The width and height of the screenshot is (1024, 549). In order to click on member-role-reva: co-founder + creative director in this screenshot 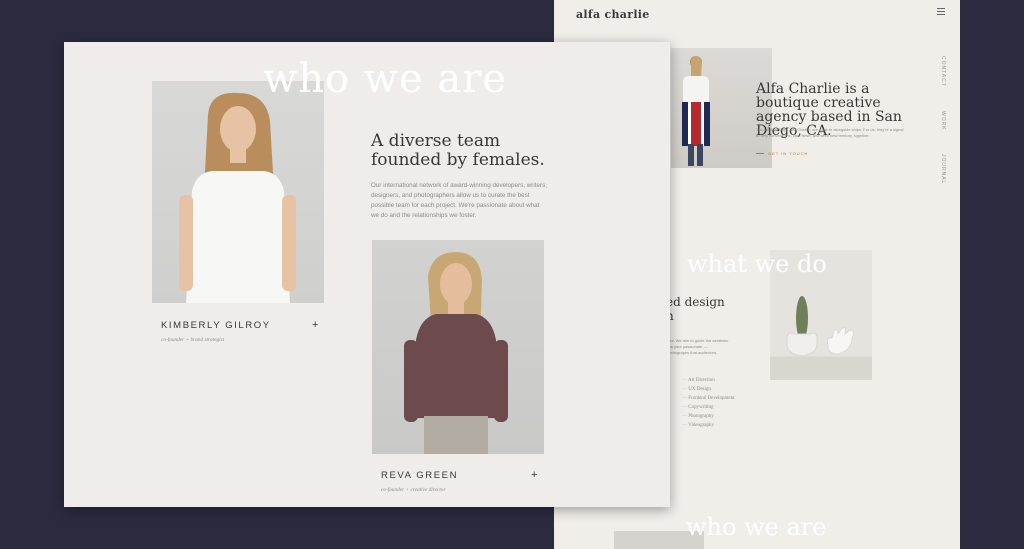, I will do `click(413, 490)`.